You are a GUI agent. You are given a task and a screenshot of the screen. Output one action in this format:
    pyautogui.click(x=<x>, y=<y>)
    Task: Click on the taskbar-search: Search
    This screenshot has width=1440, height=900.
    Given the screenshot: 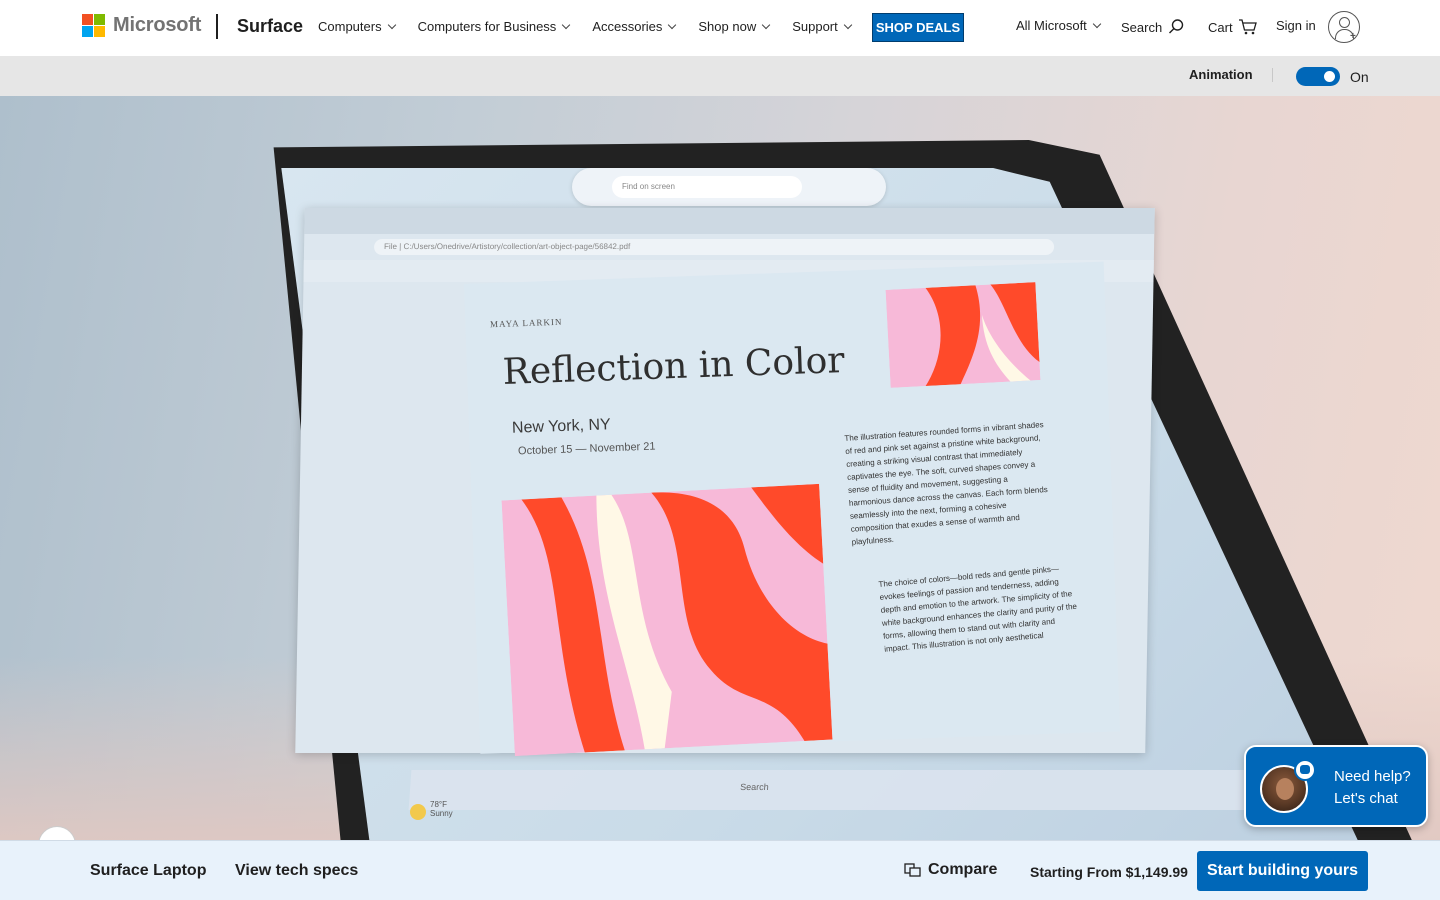 What is the action you would take?
    pyautogui.click(x=754, y=787)
    